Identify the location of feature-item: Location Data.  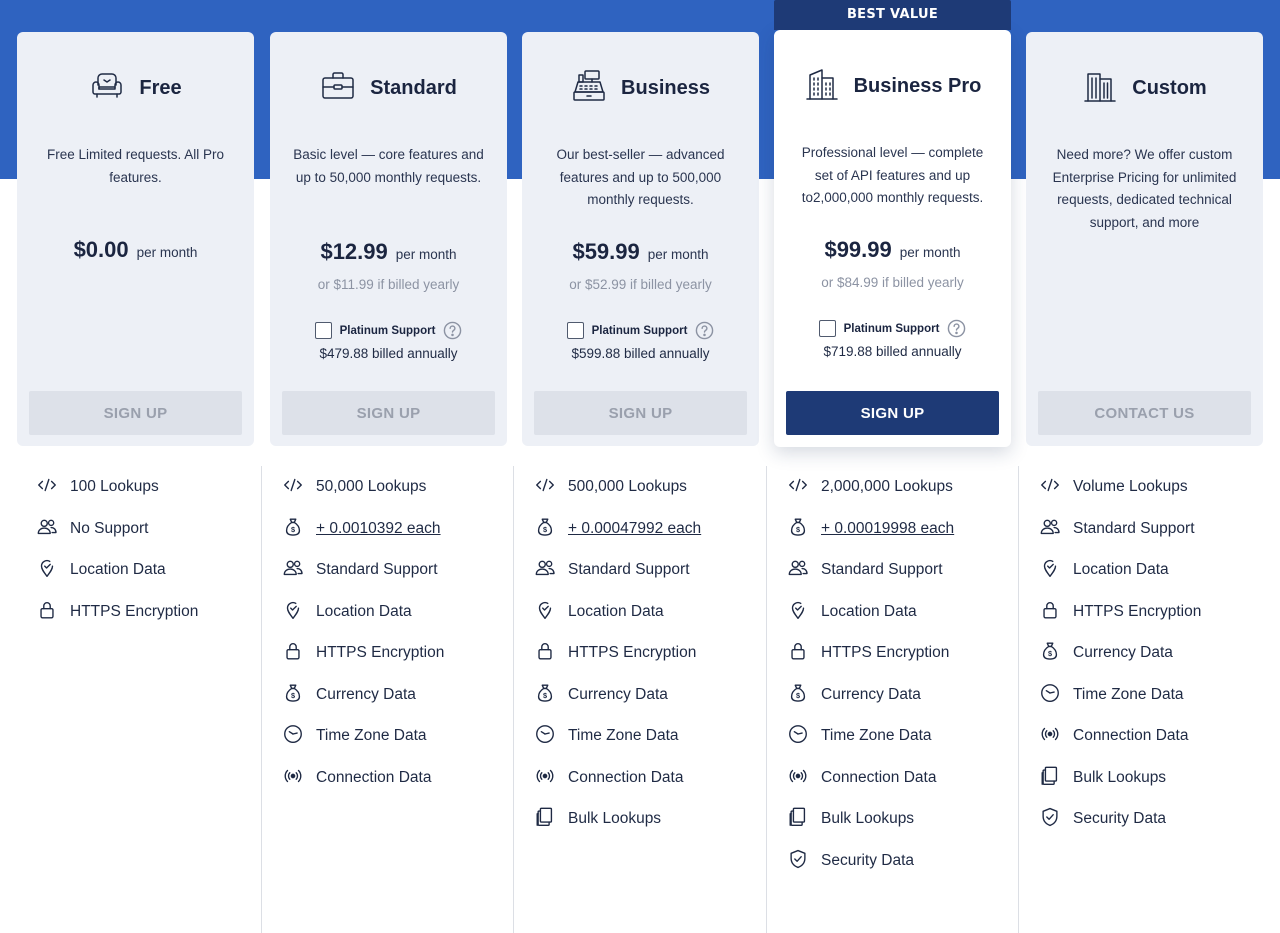
(852, 612).